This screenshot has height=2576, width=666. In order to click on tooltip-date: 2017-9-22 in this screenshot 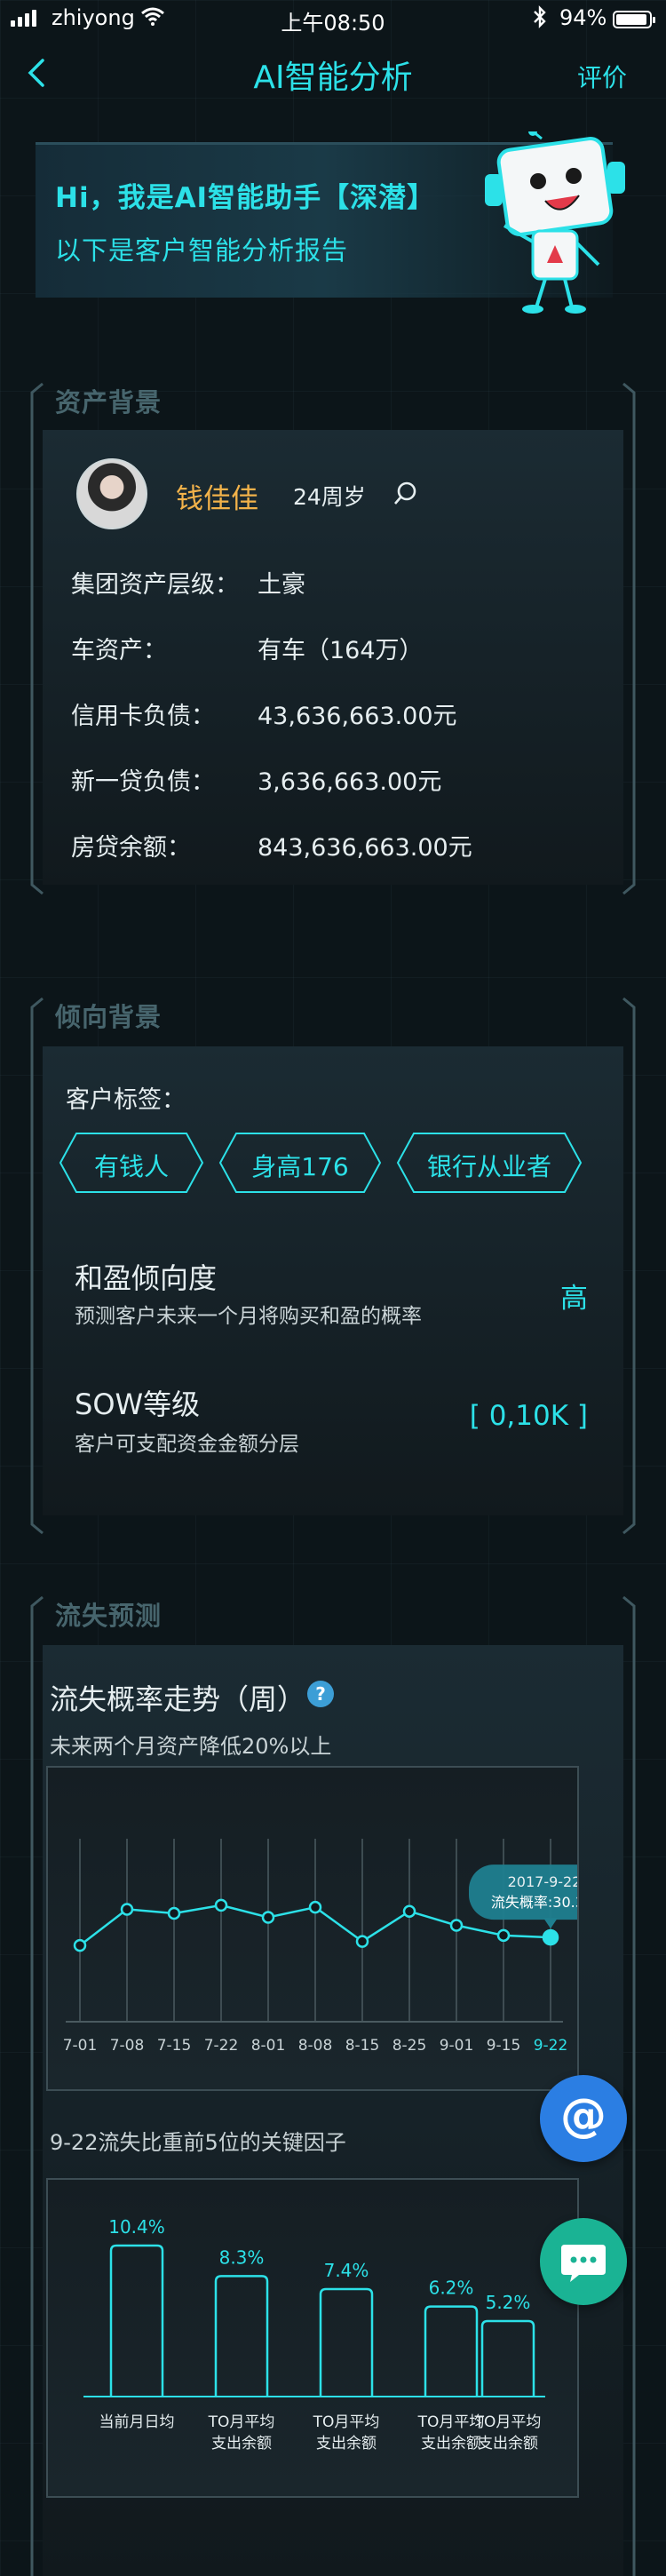, I will do `click(542, 1881)`.